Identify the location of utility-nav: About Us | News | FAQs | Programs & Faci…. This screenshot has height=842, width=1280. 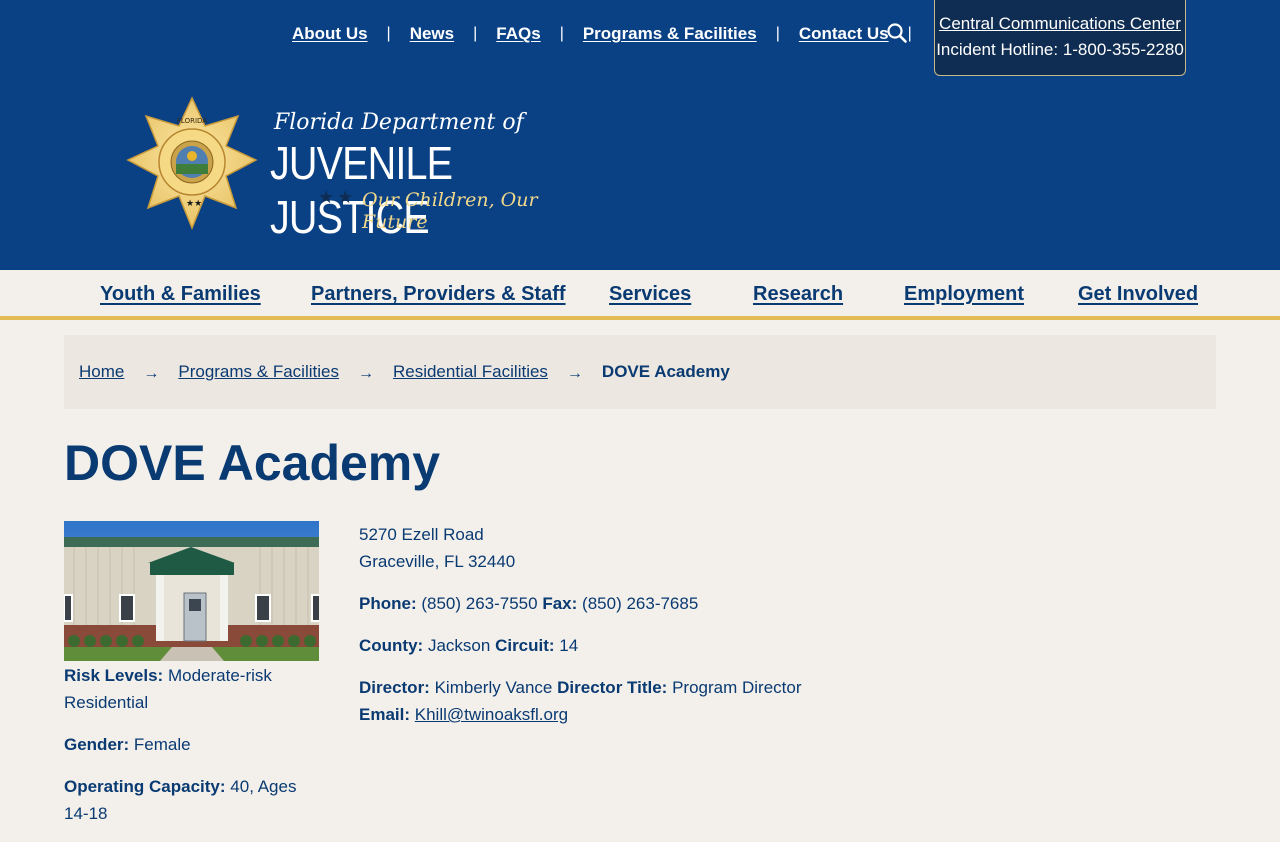
(611, 34).